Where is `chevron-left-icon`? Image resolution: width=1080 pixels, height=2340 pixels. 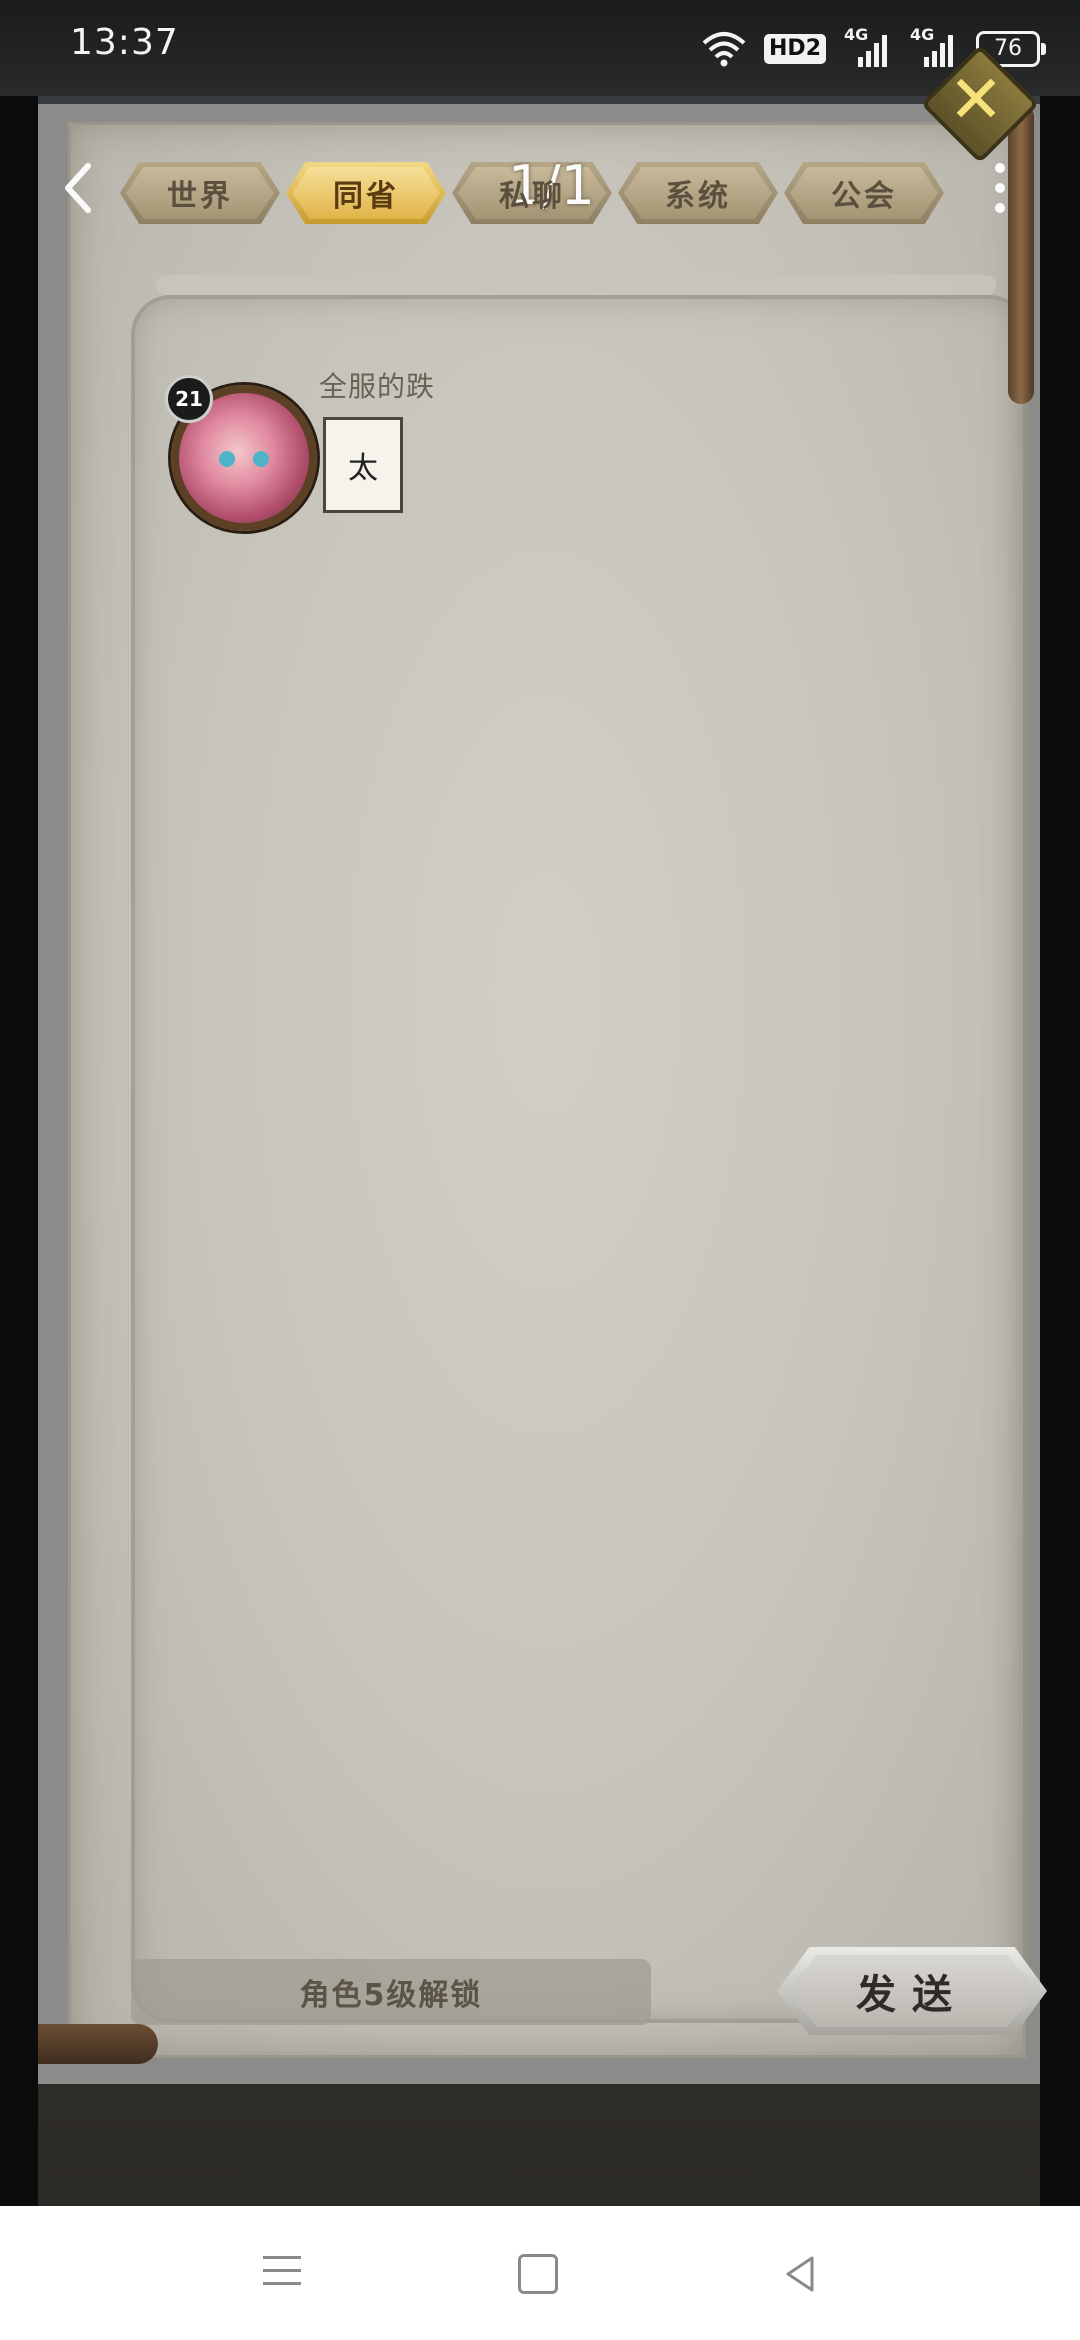
chevron-left-icon is located at coordinates (78, 188).